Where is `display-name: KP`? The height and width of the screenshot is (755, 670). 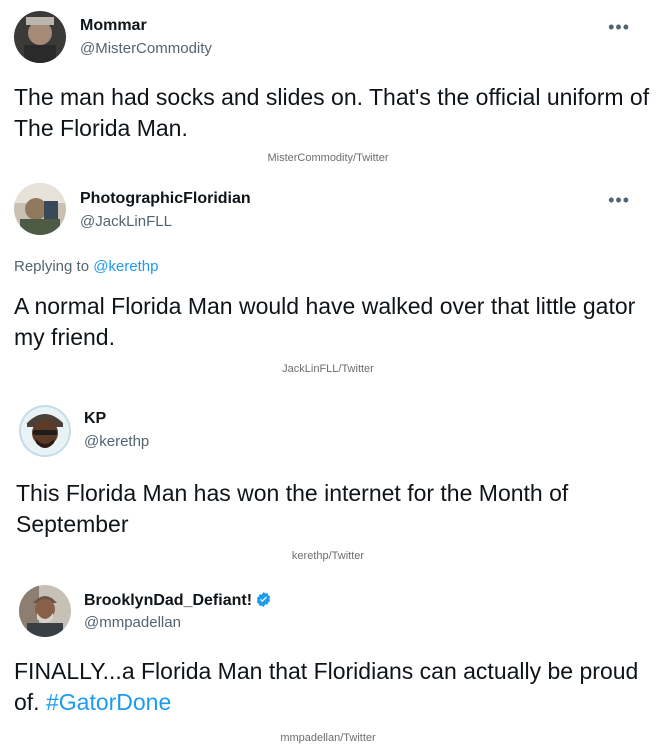 display-name: KP is located at coordinates (95, 419).